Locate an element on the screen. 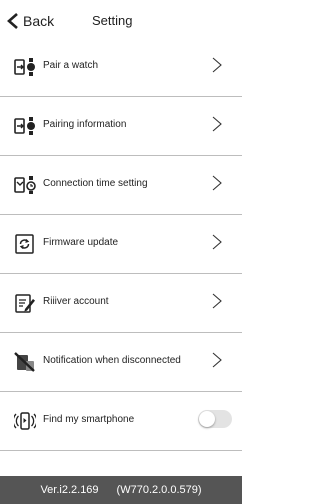 Image resolution: width=320 pixels, height=504 pixels. find-smartphone-toggle is located at coordinates (215, 419).